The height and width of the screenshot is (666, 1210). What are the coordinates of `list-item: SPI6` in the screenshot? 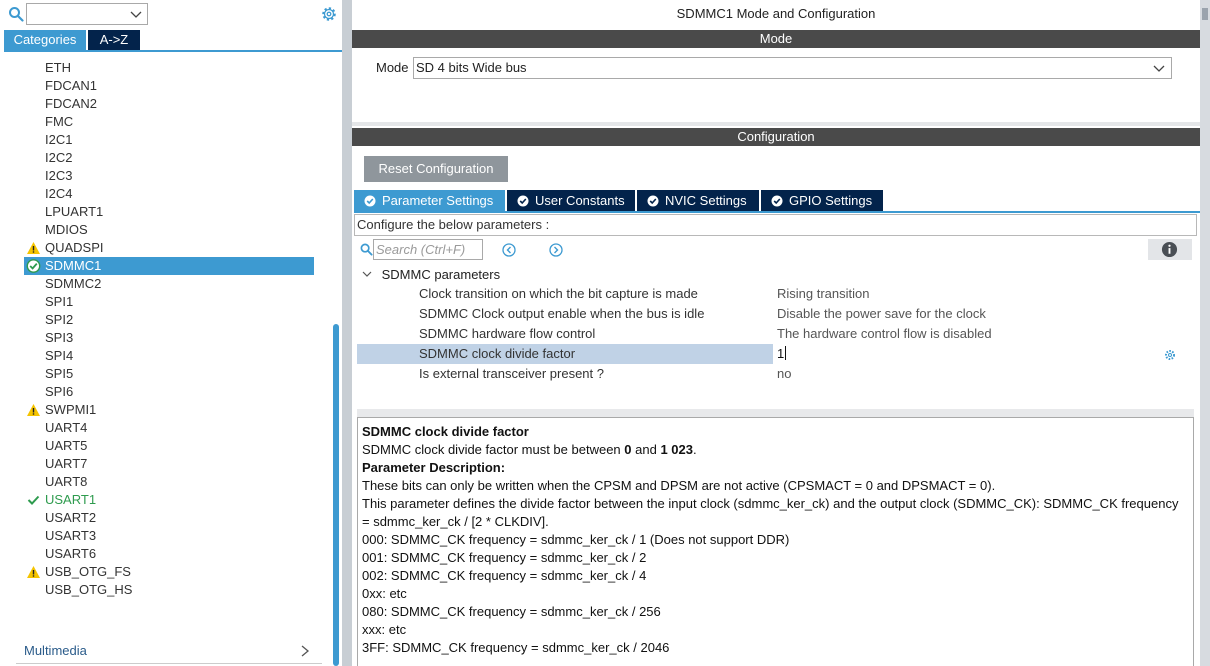 It's located at (169, 392).